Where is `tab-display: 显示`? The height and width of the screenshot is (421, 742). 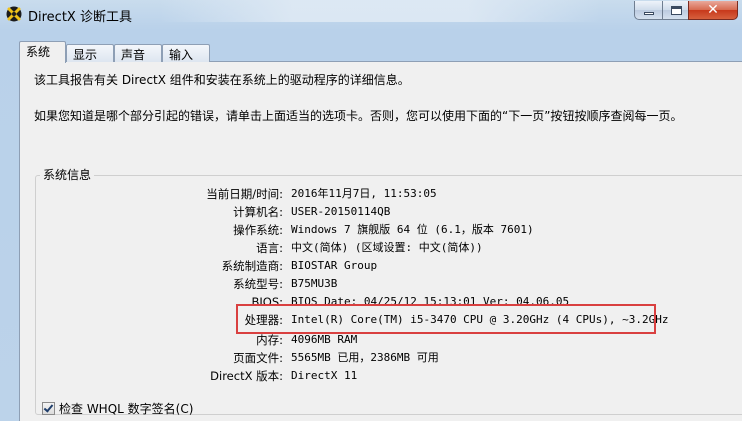
tab-display: 显示 is located at coordinates (90, 53).